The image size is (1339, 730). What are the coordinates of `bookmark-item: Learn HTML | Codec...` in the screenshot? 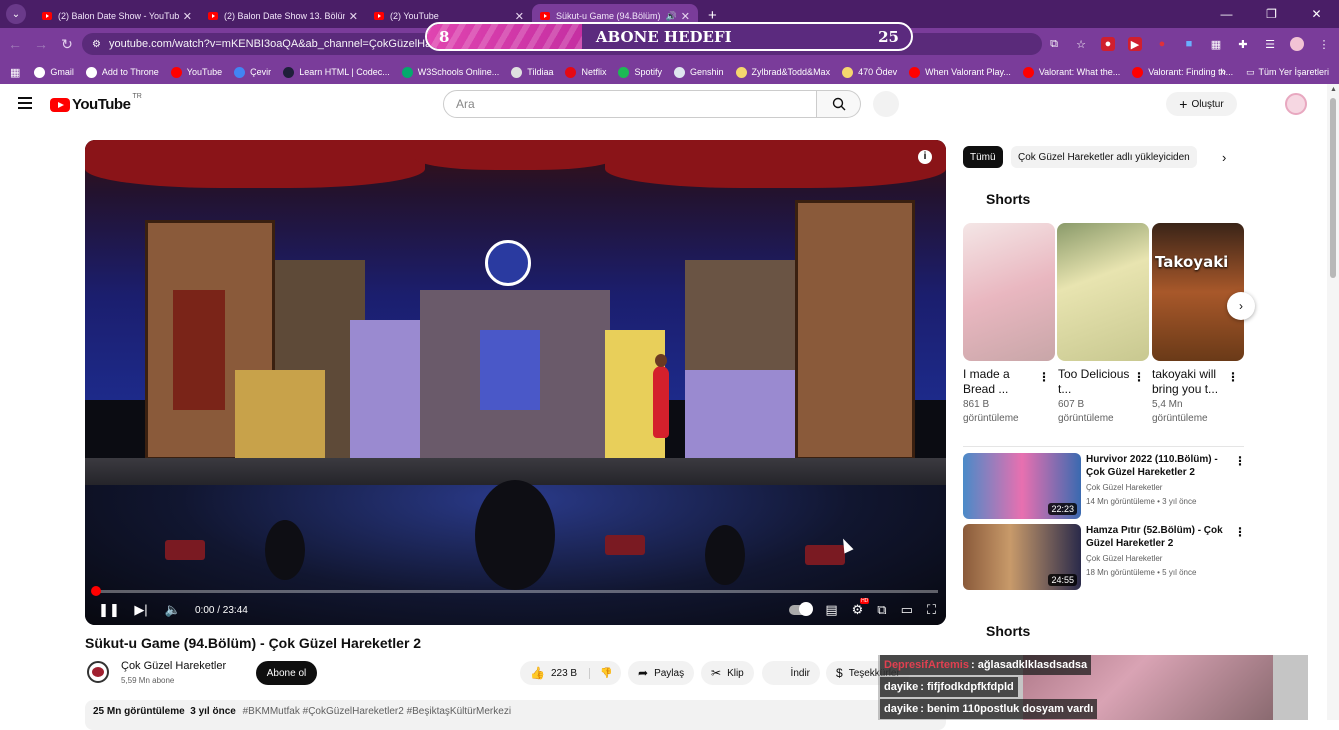 It's located at (336, 72).